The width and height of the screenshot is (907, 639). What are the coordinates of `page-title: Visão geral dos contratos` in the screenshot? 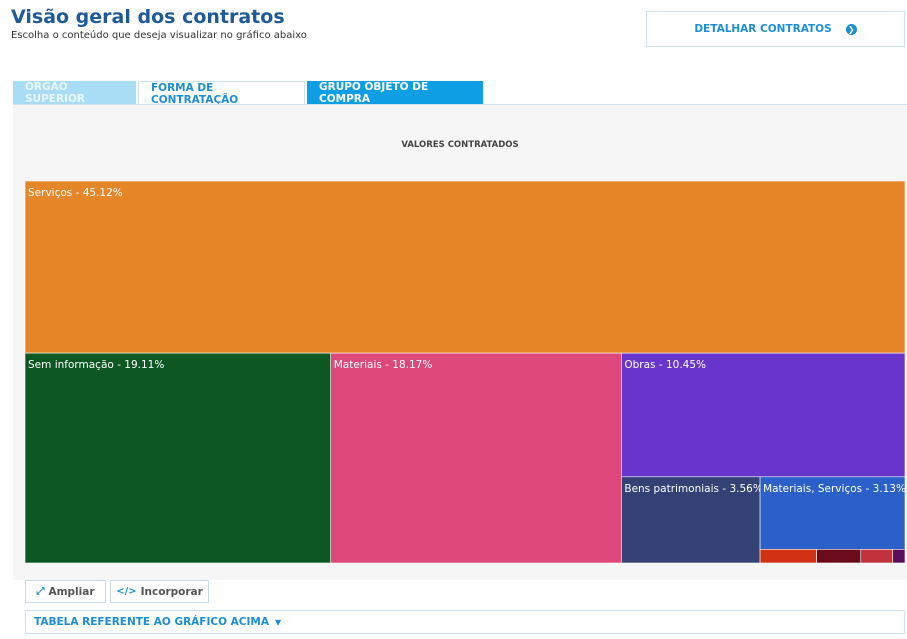 It's located at (148, 17).